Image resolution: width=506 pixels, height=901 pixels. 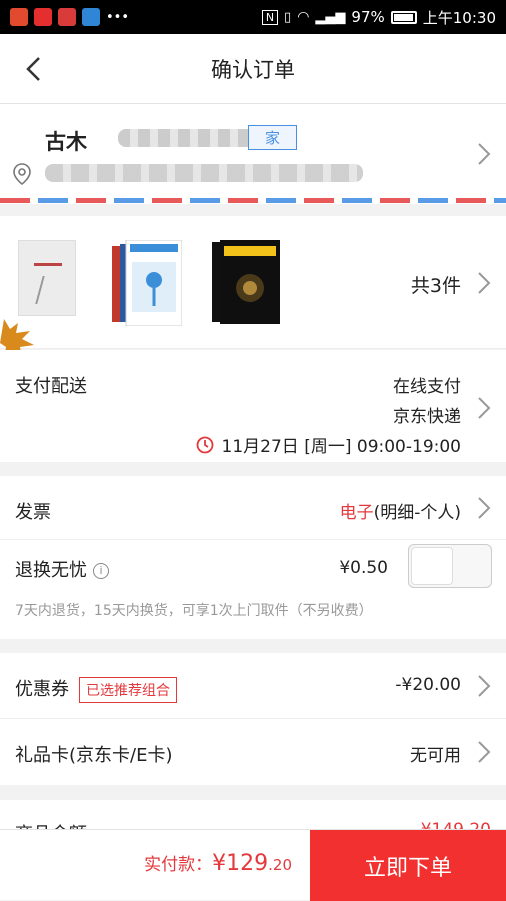 What do you see at coordinates (435, 286) in the screenshot?
I see `product-count: 共3件` at bounding box center [435, 286].